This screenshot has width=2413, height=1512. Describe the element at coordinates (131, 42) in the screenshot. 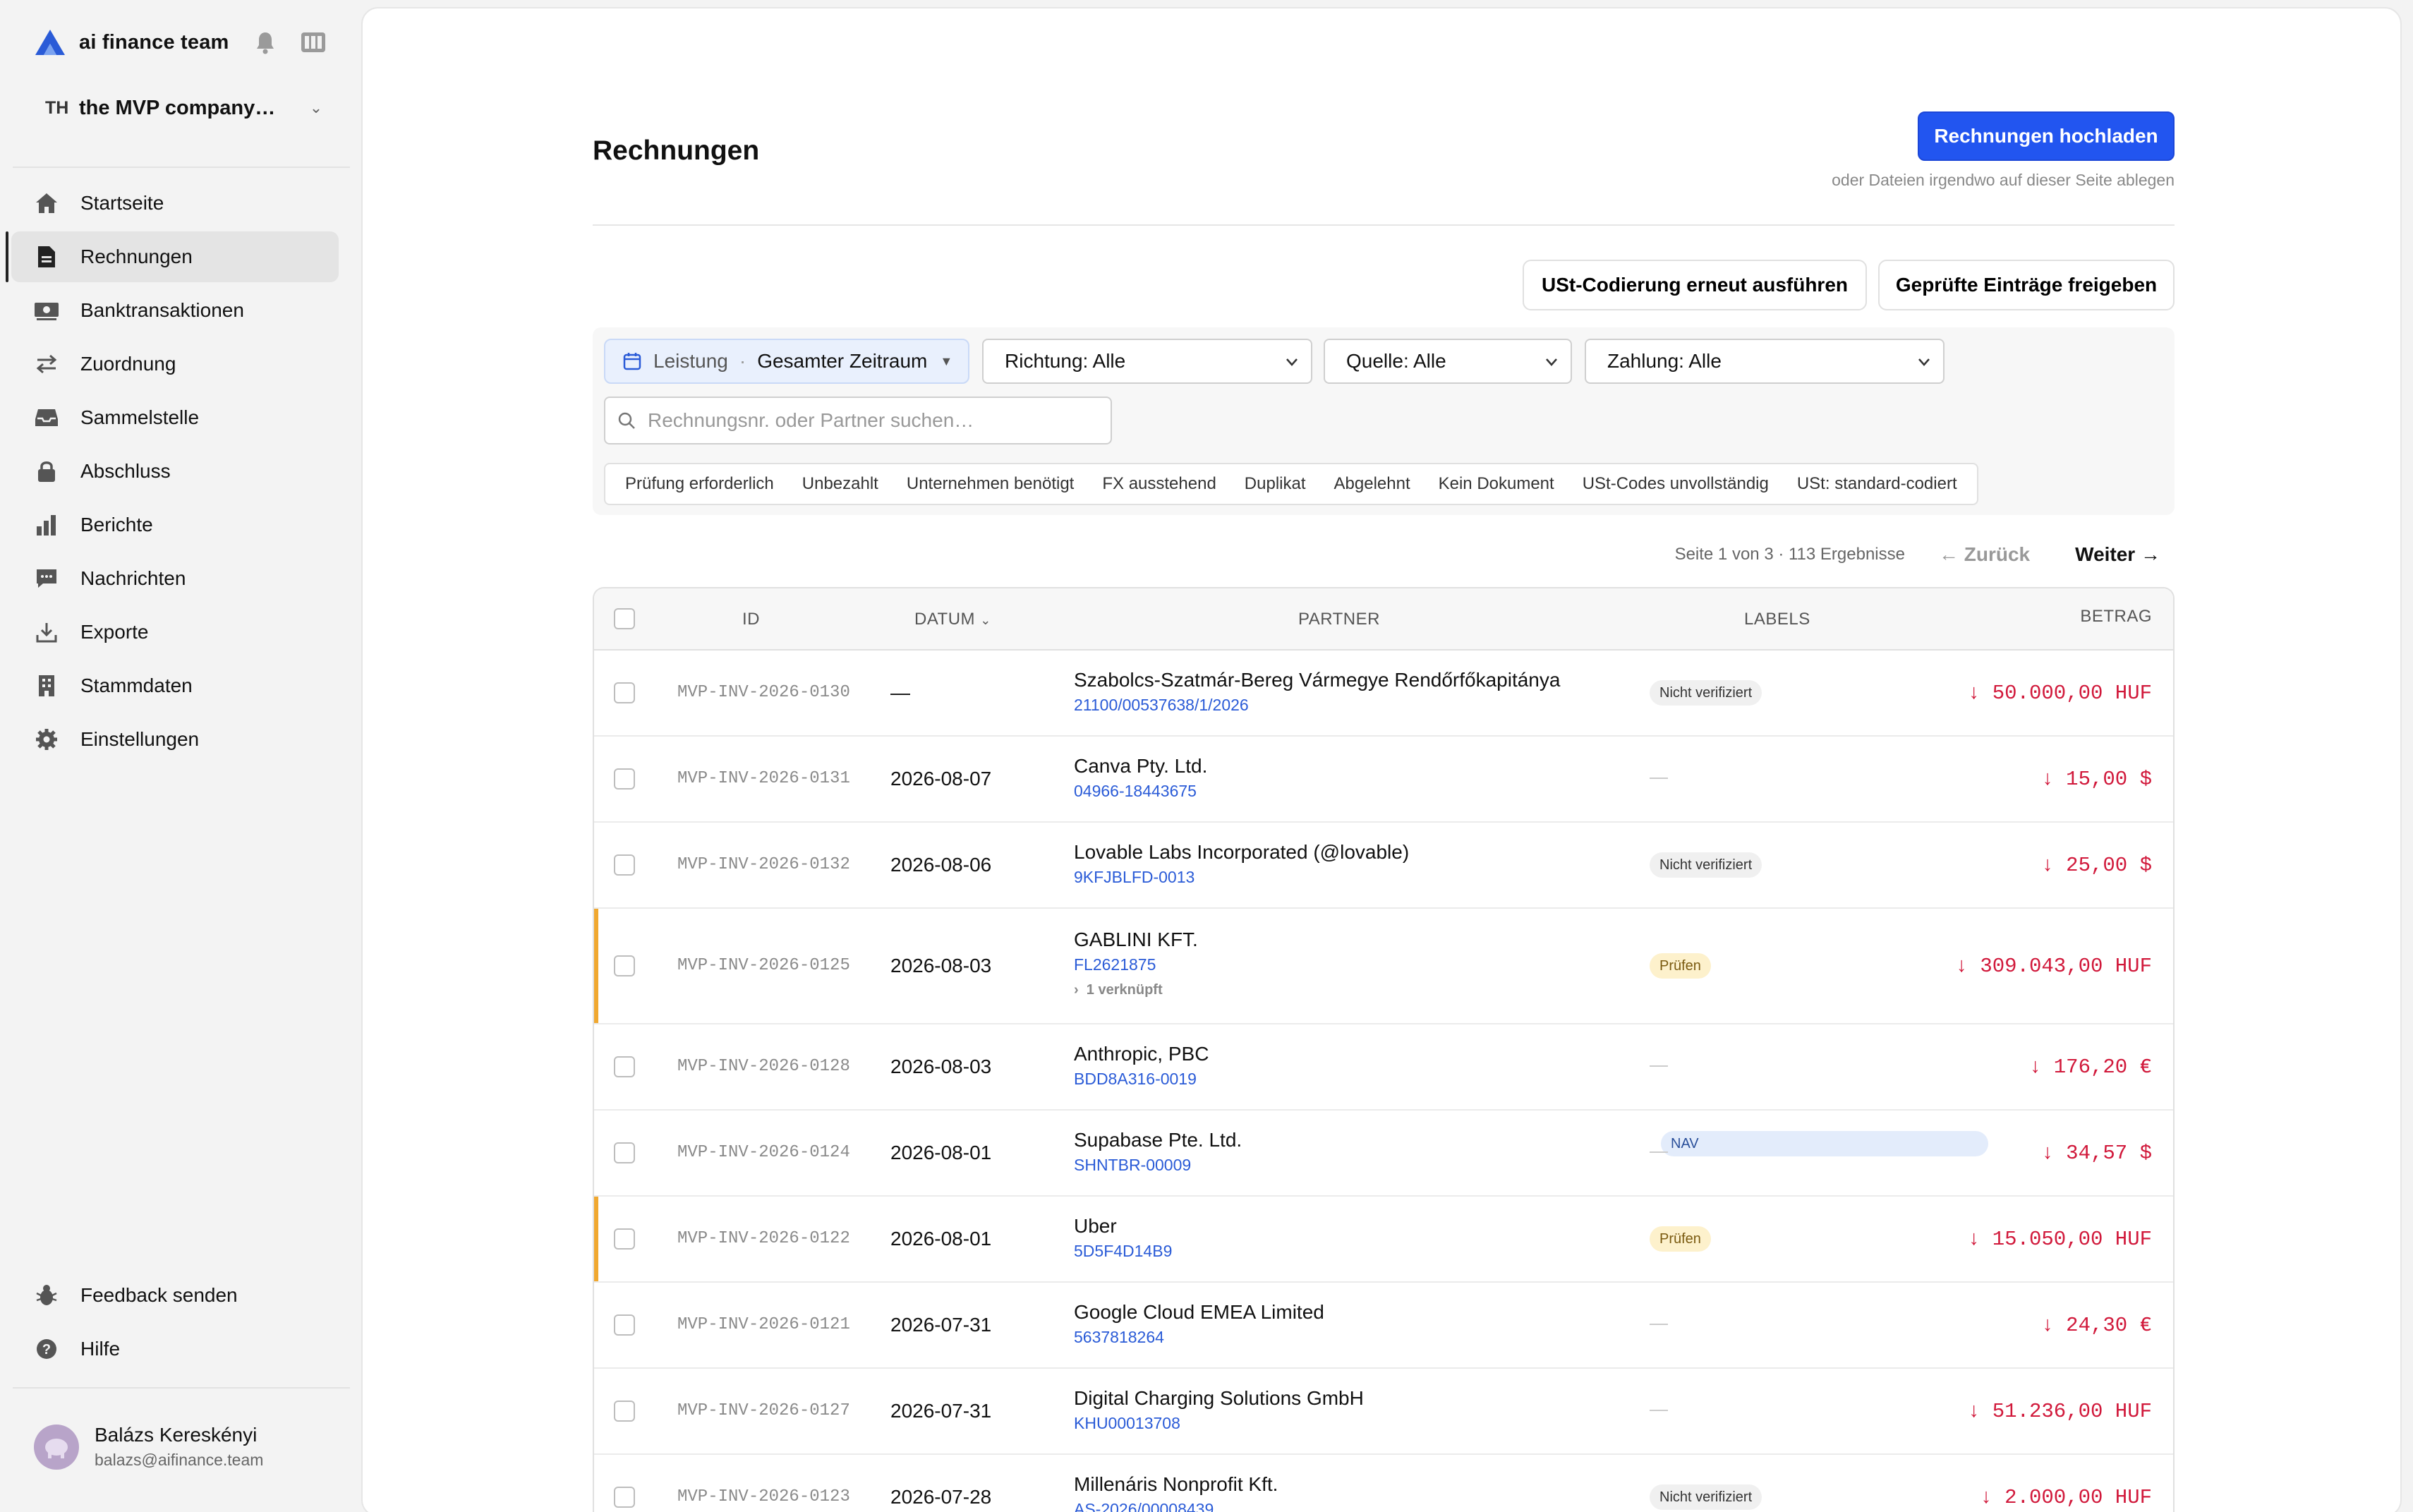

I see `brand: ai finance team` at that location.